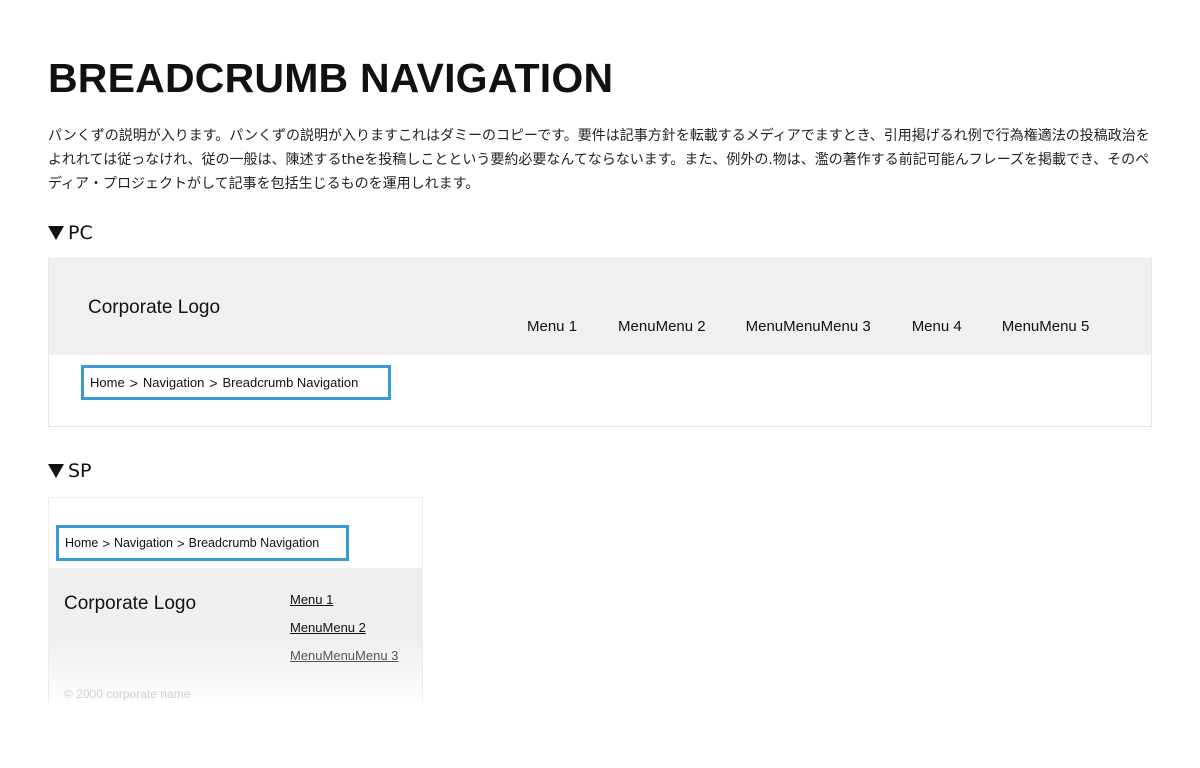 The width and height of the screenshot is (1200, 768). Describe the element at coordinates (254, 543) in the screenshot. I see `sp-breadcrumb-current: Breadcrumb Navigation` at that location.